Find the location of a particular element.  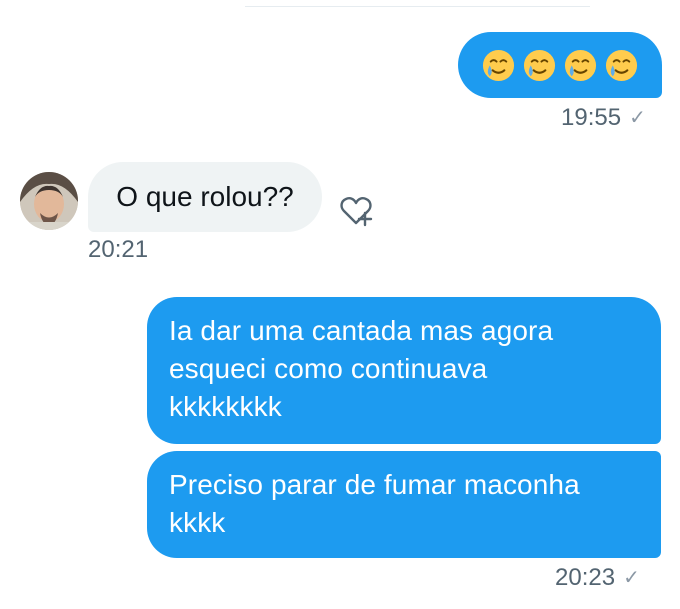

user-avatar is located at coordinates (49, 201).